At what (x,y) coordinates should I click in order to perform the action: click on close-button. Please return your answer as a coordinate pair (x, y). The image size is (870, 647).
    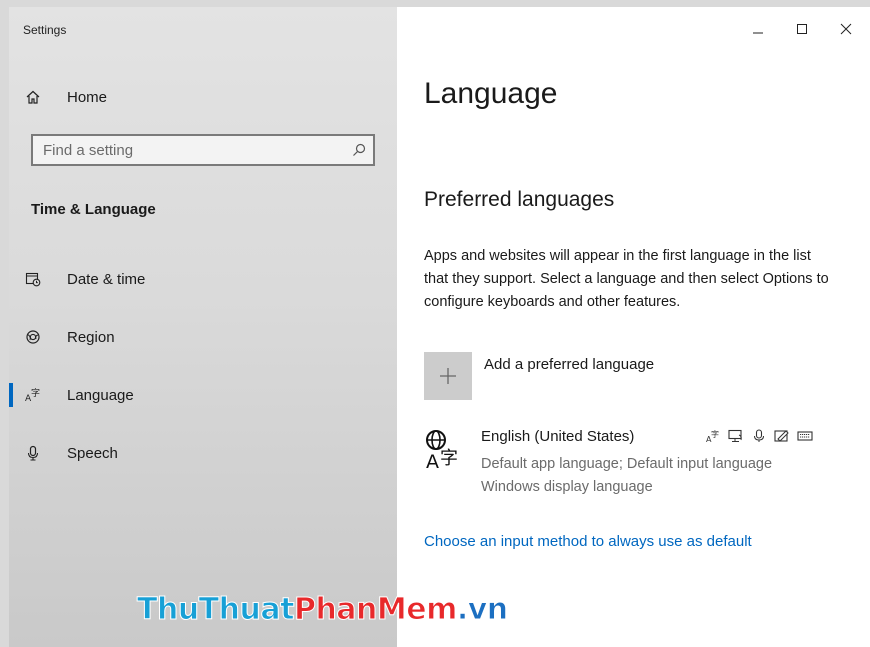
    Looking at the image, I should click on (846, 29).